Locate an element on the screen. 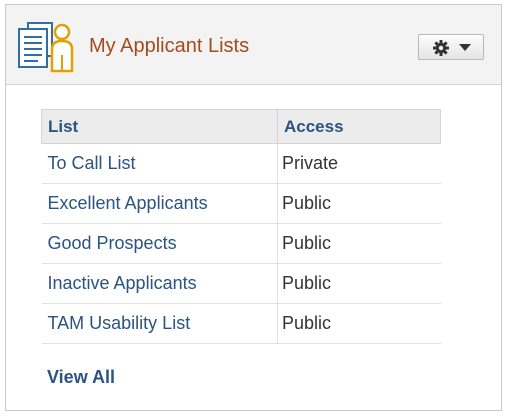 The width and height of the screenshot is (508, 417). list-name-cell: Excellent Applicants is located at coordinates (159, 203).